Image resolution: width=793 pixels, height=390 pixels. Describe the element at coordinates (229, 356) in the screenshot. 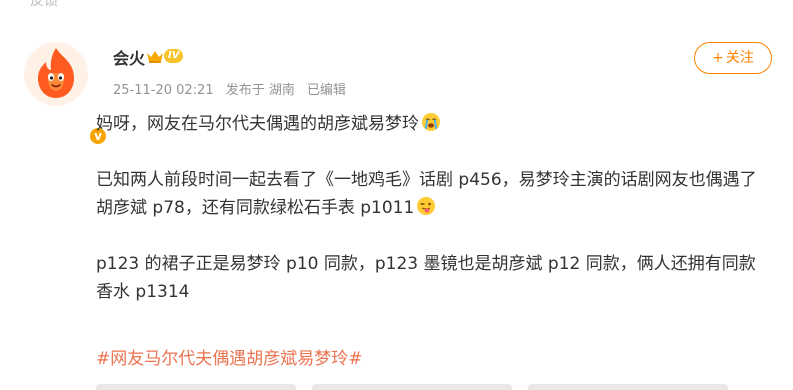

I see `topic-hashtag-link: #网友马尔代夫偶遇胡彦斌易梦玲#` at that location.